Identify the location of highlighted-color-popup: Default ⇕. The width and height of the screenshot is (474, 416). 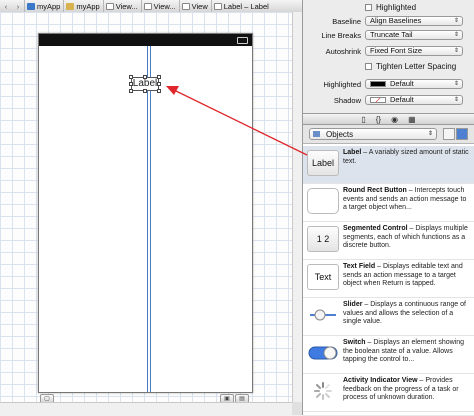
(414, 84).